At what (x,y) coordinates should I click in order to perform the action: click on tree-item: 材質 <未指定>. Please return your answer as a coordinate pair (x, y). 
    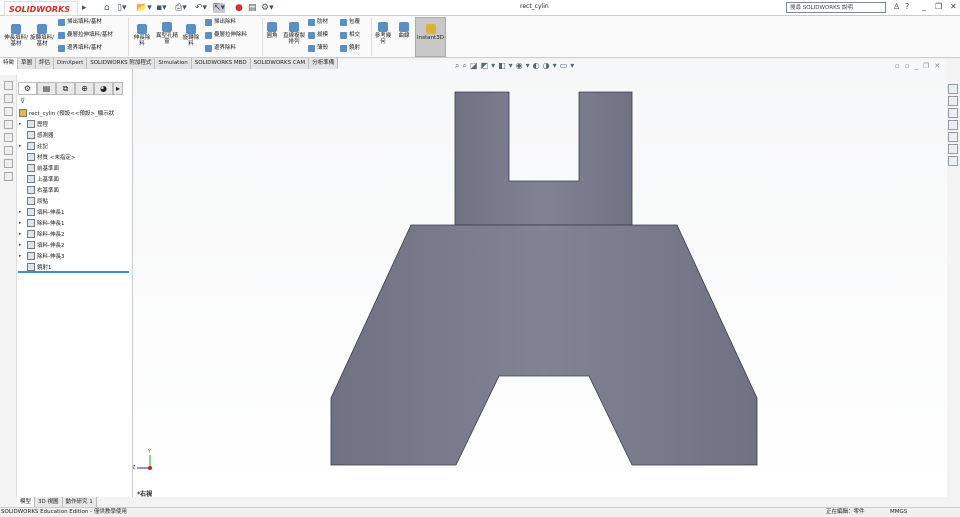
    Looking at the image, I should click on (47, 157).